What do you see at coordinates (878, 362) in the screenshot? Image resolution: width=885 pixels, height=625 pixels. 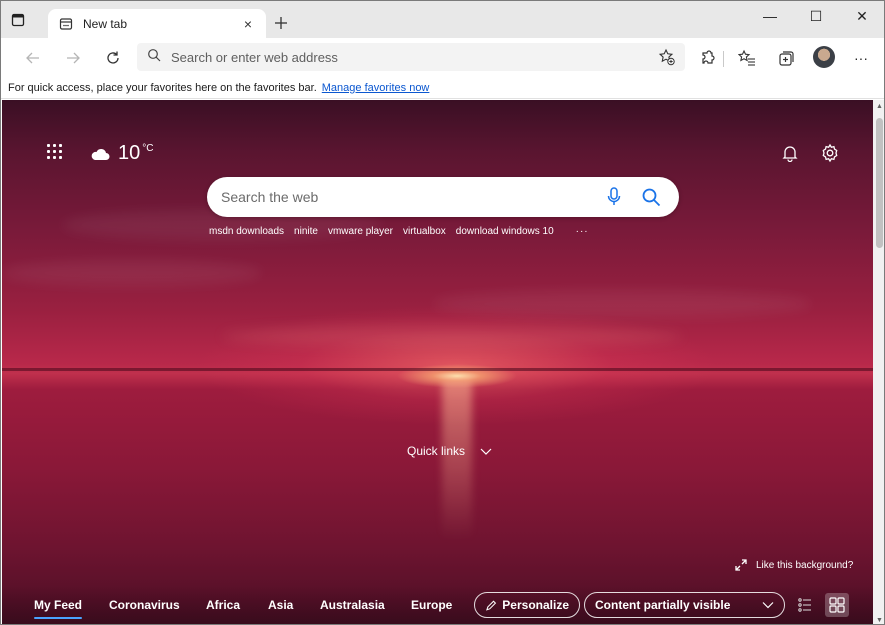 I see `page-scrollbar: ▲ ▼` at bounding box center [878, 362].